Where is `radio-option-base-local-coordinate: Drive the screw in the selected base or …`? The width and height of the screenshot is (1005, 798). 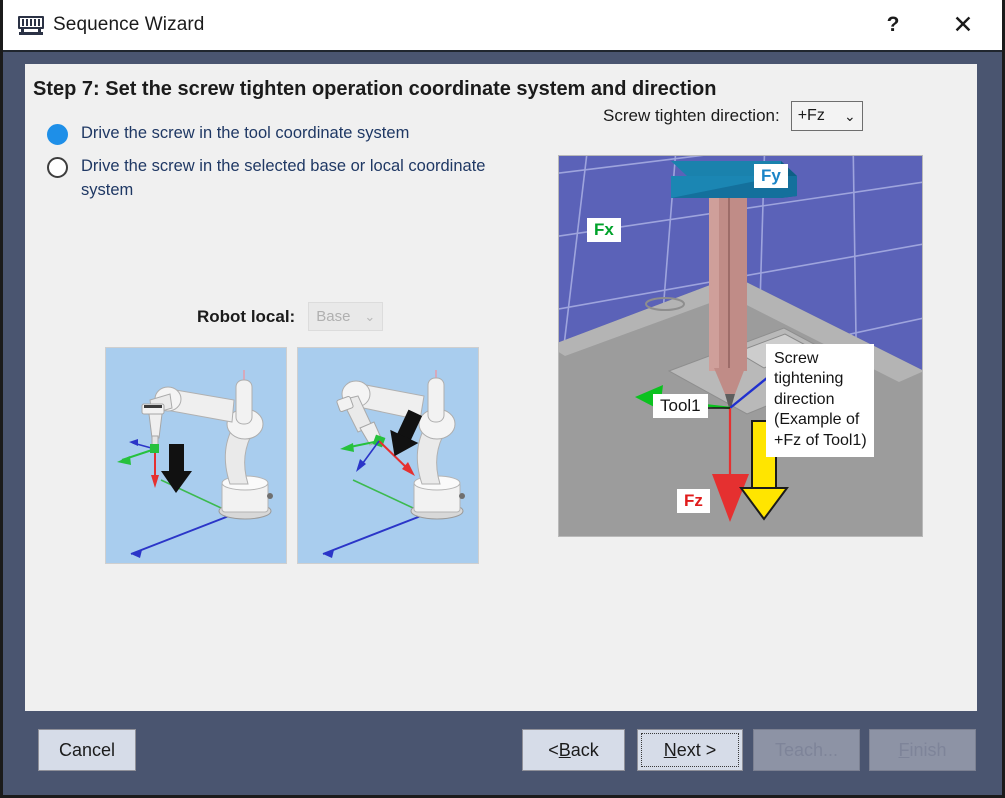
radio-option-base-local-coordinate: Drive the screw in the selected base or … is located at coordinates (267, 179).